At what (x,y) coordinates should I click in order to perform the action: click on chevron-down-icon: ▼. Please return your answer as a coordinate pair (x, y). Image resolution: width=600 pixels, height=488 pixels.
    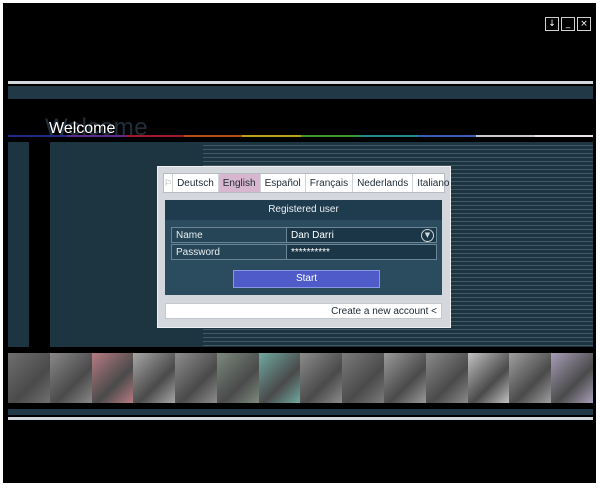
    Looking at the image, I should click on (427, 235).